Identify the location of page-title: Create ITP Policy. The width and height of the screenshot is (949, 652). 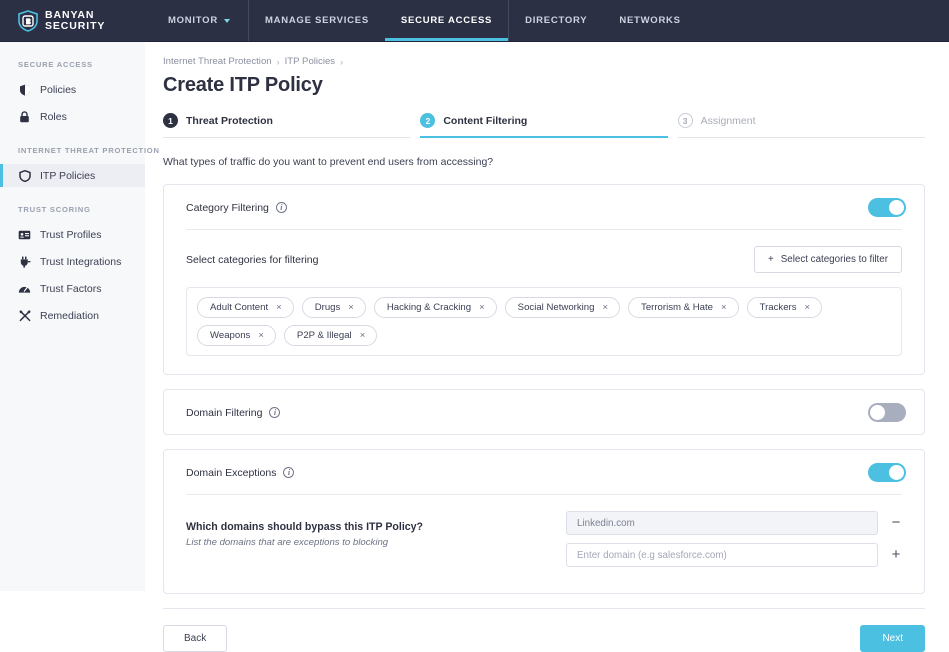
(243, 85).